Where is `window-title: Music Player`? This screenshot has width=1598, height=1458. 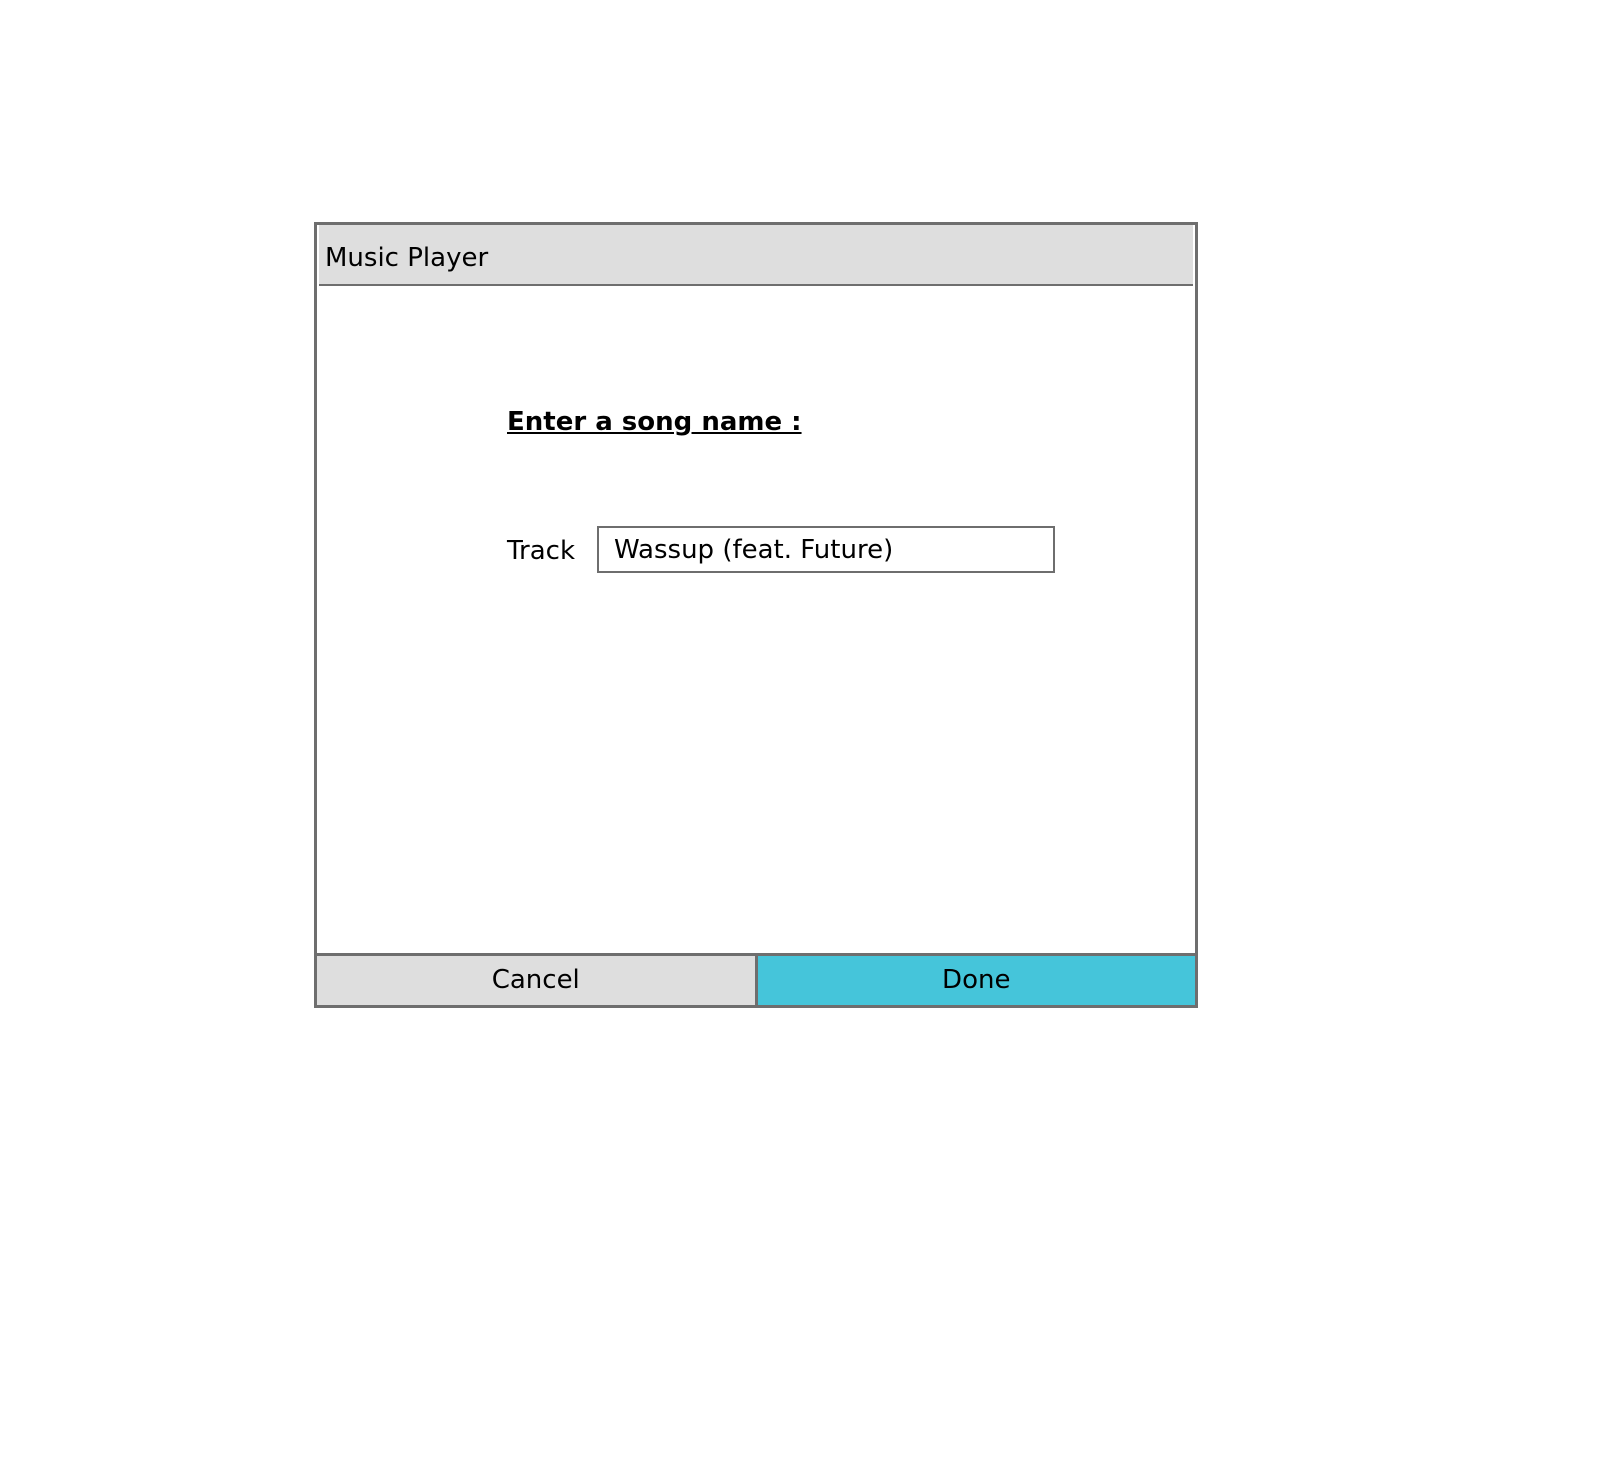
window-title: Music Player is located at coordinates (407, 258).